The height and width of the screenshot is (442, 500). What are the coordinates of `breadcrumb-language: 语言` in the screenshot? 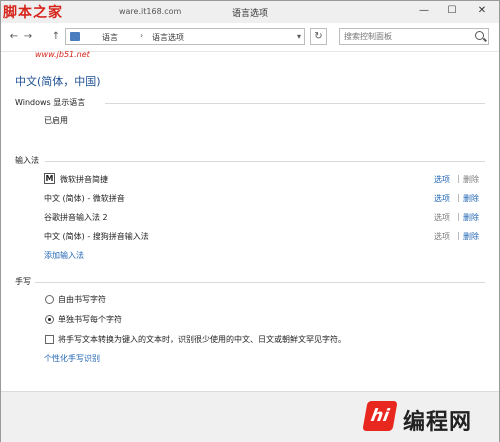 It's located at (110, 37).